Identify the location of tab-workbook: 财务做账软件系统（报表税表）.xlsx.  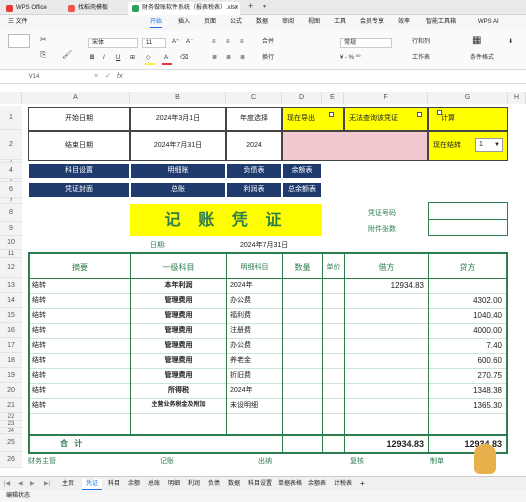
(184, 8).